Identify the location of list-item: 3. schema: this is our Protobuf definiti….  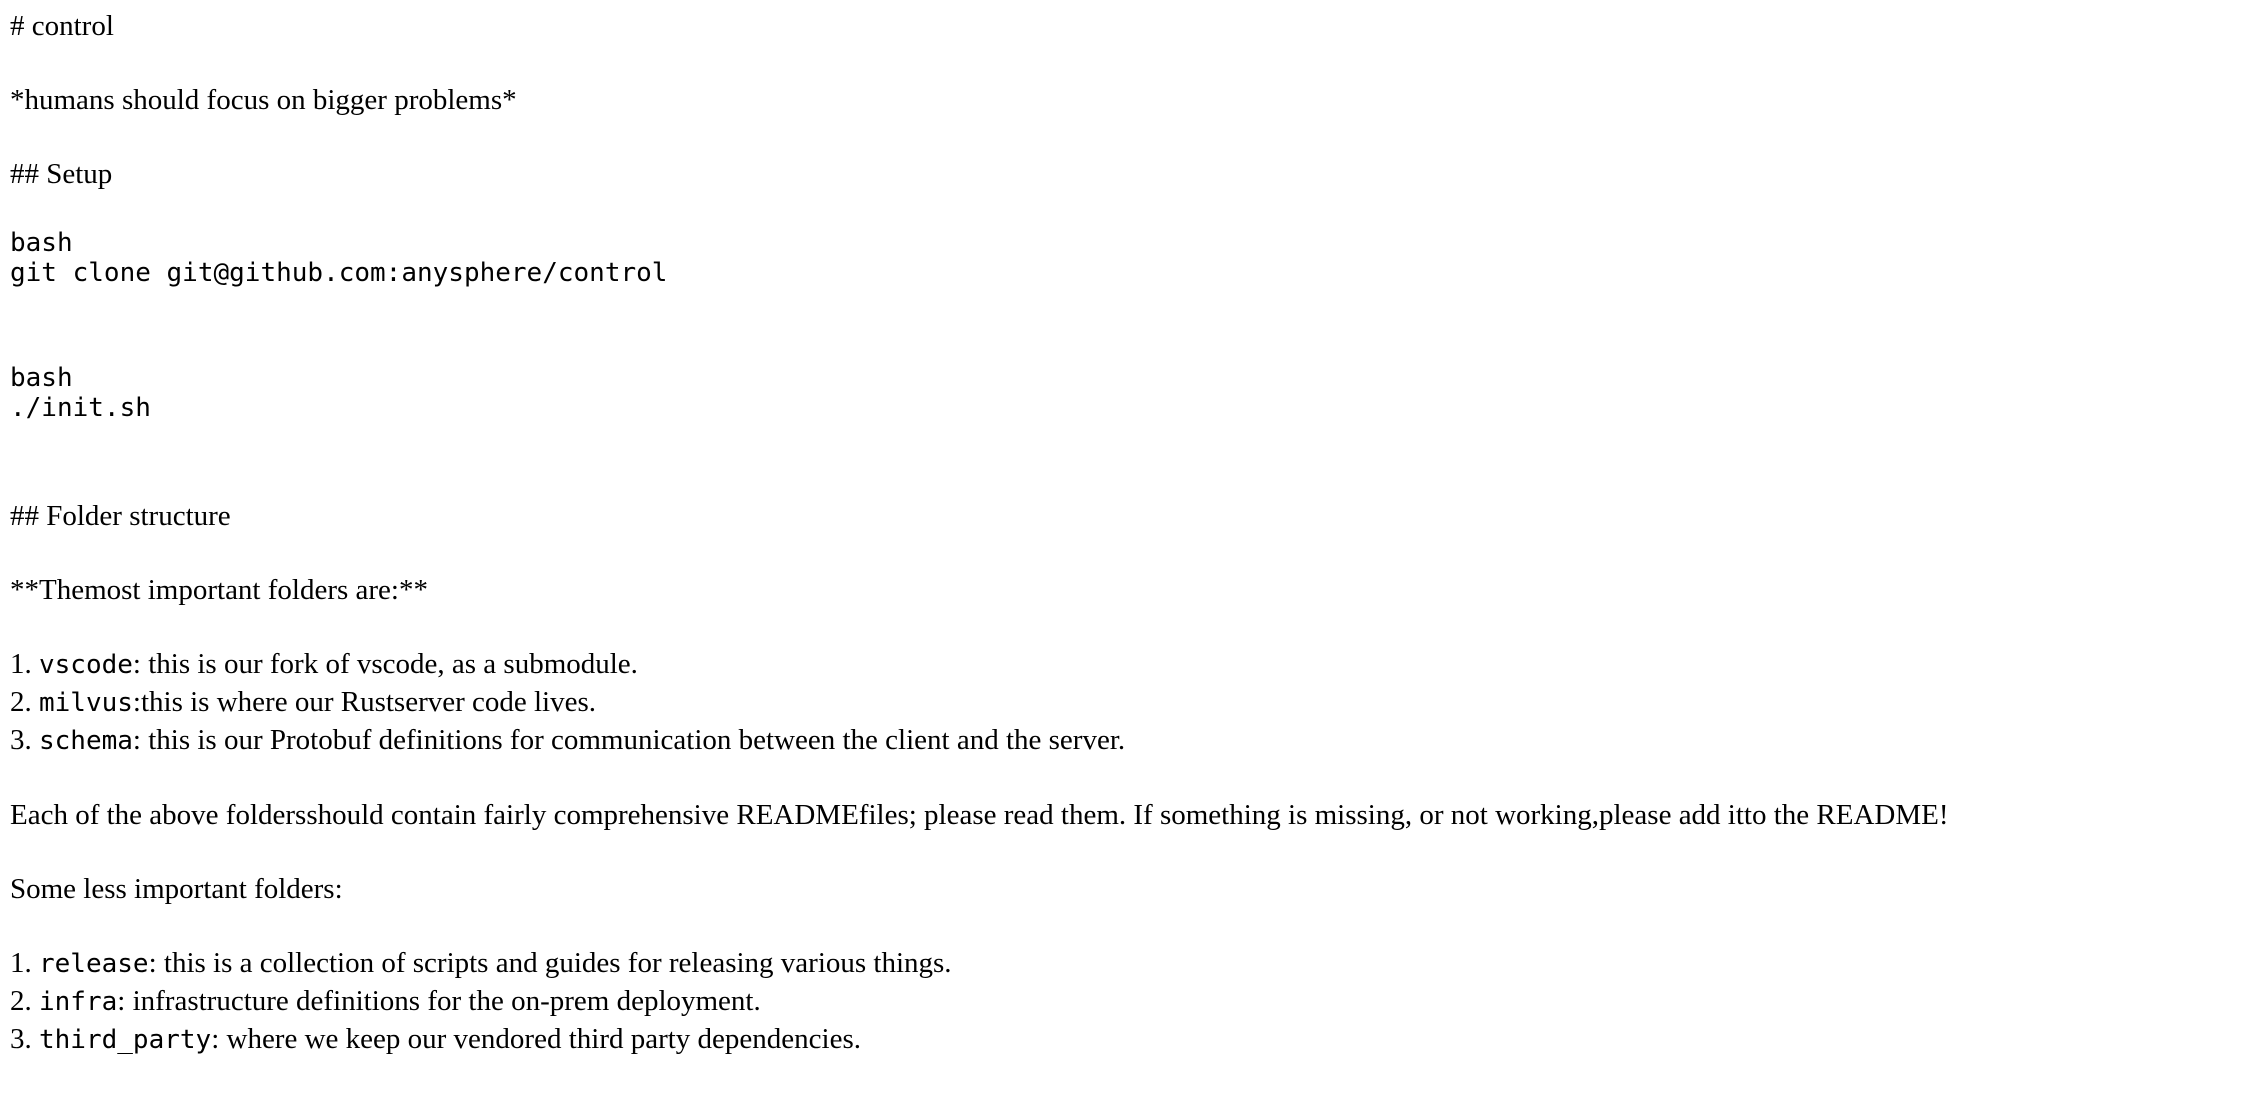
(568, 740).